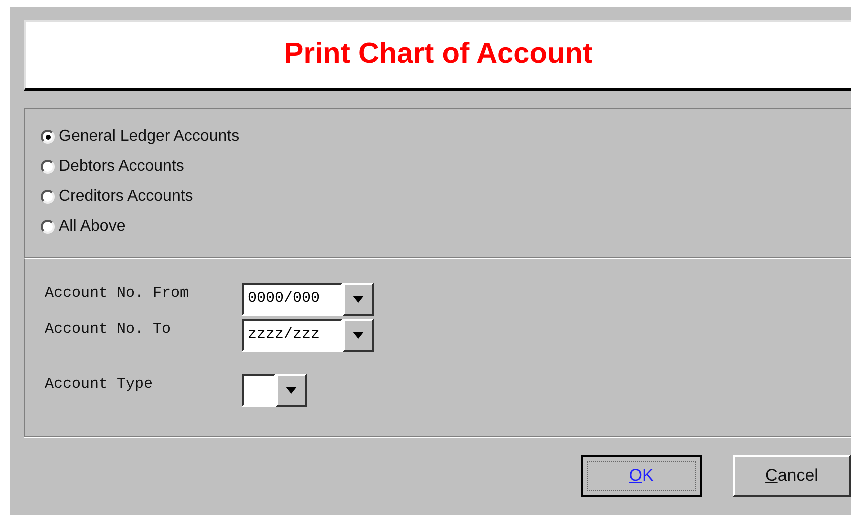  I want to click on combo-field: 0000/000, so click(292, 299).